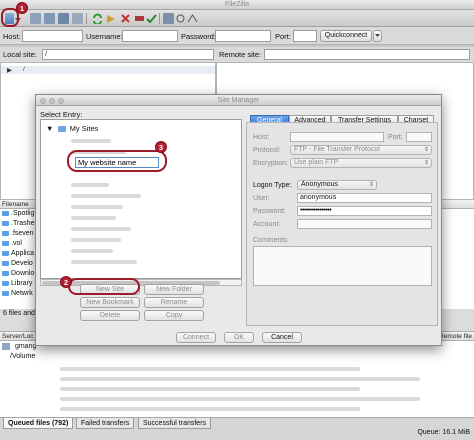 The width and height of the screenshot is (474, 440). What do you see at coordinates (361, 163) in the screenshot?
I see `encryption-select: Use plain FTP ⇕` at bounding box center [361, 163].